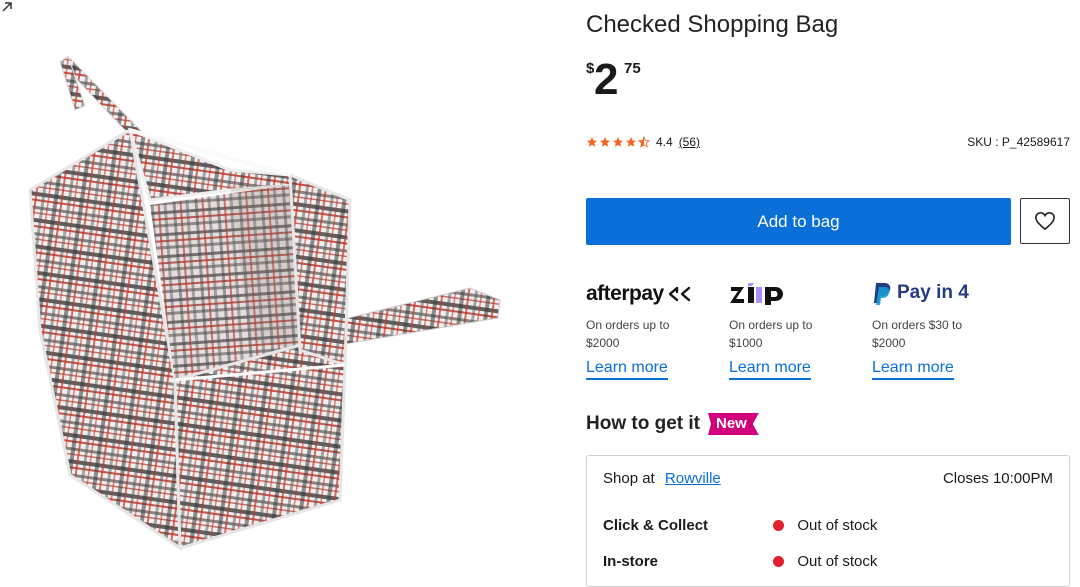 The image size is (1080, 587). Describe the element at coordinates (882, 294) in the screenshot. I see `paypal-icon` at that location.